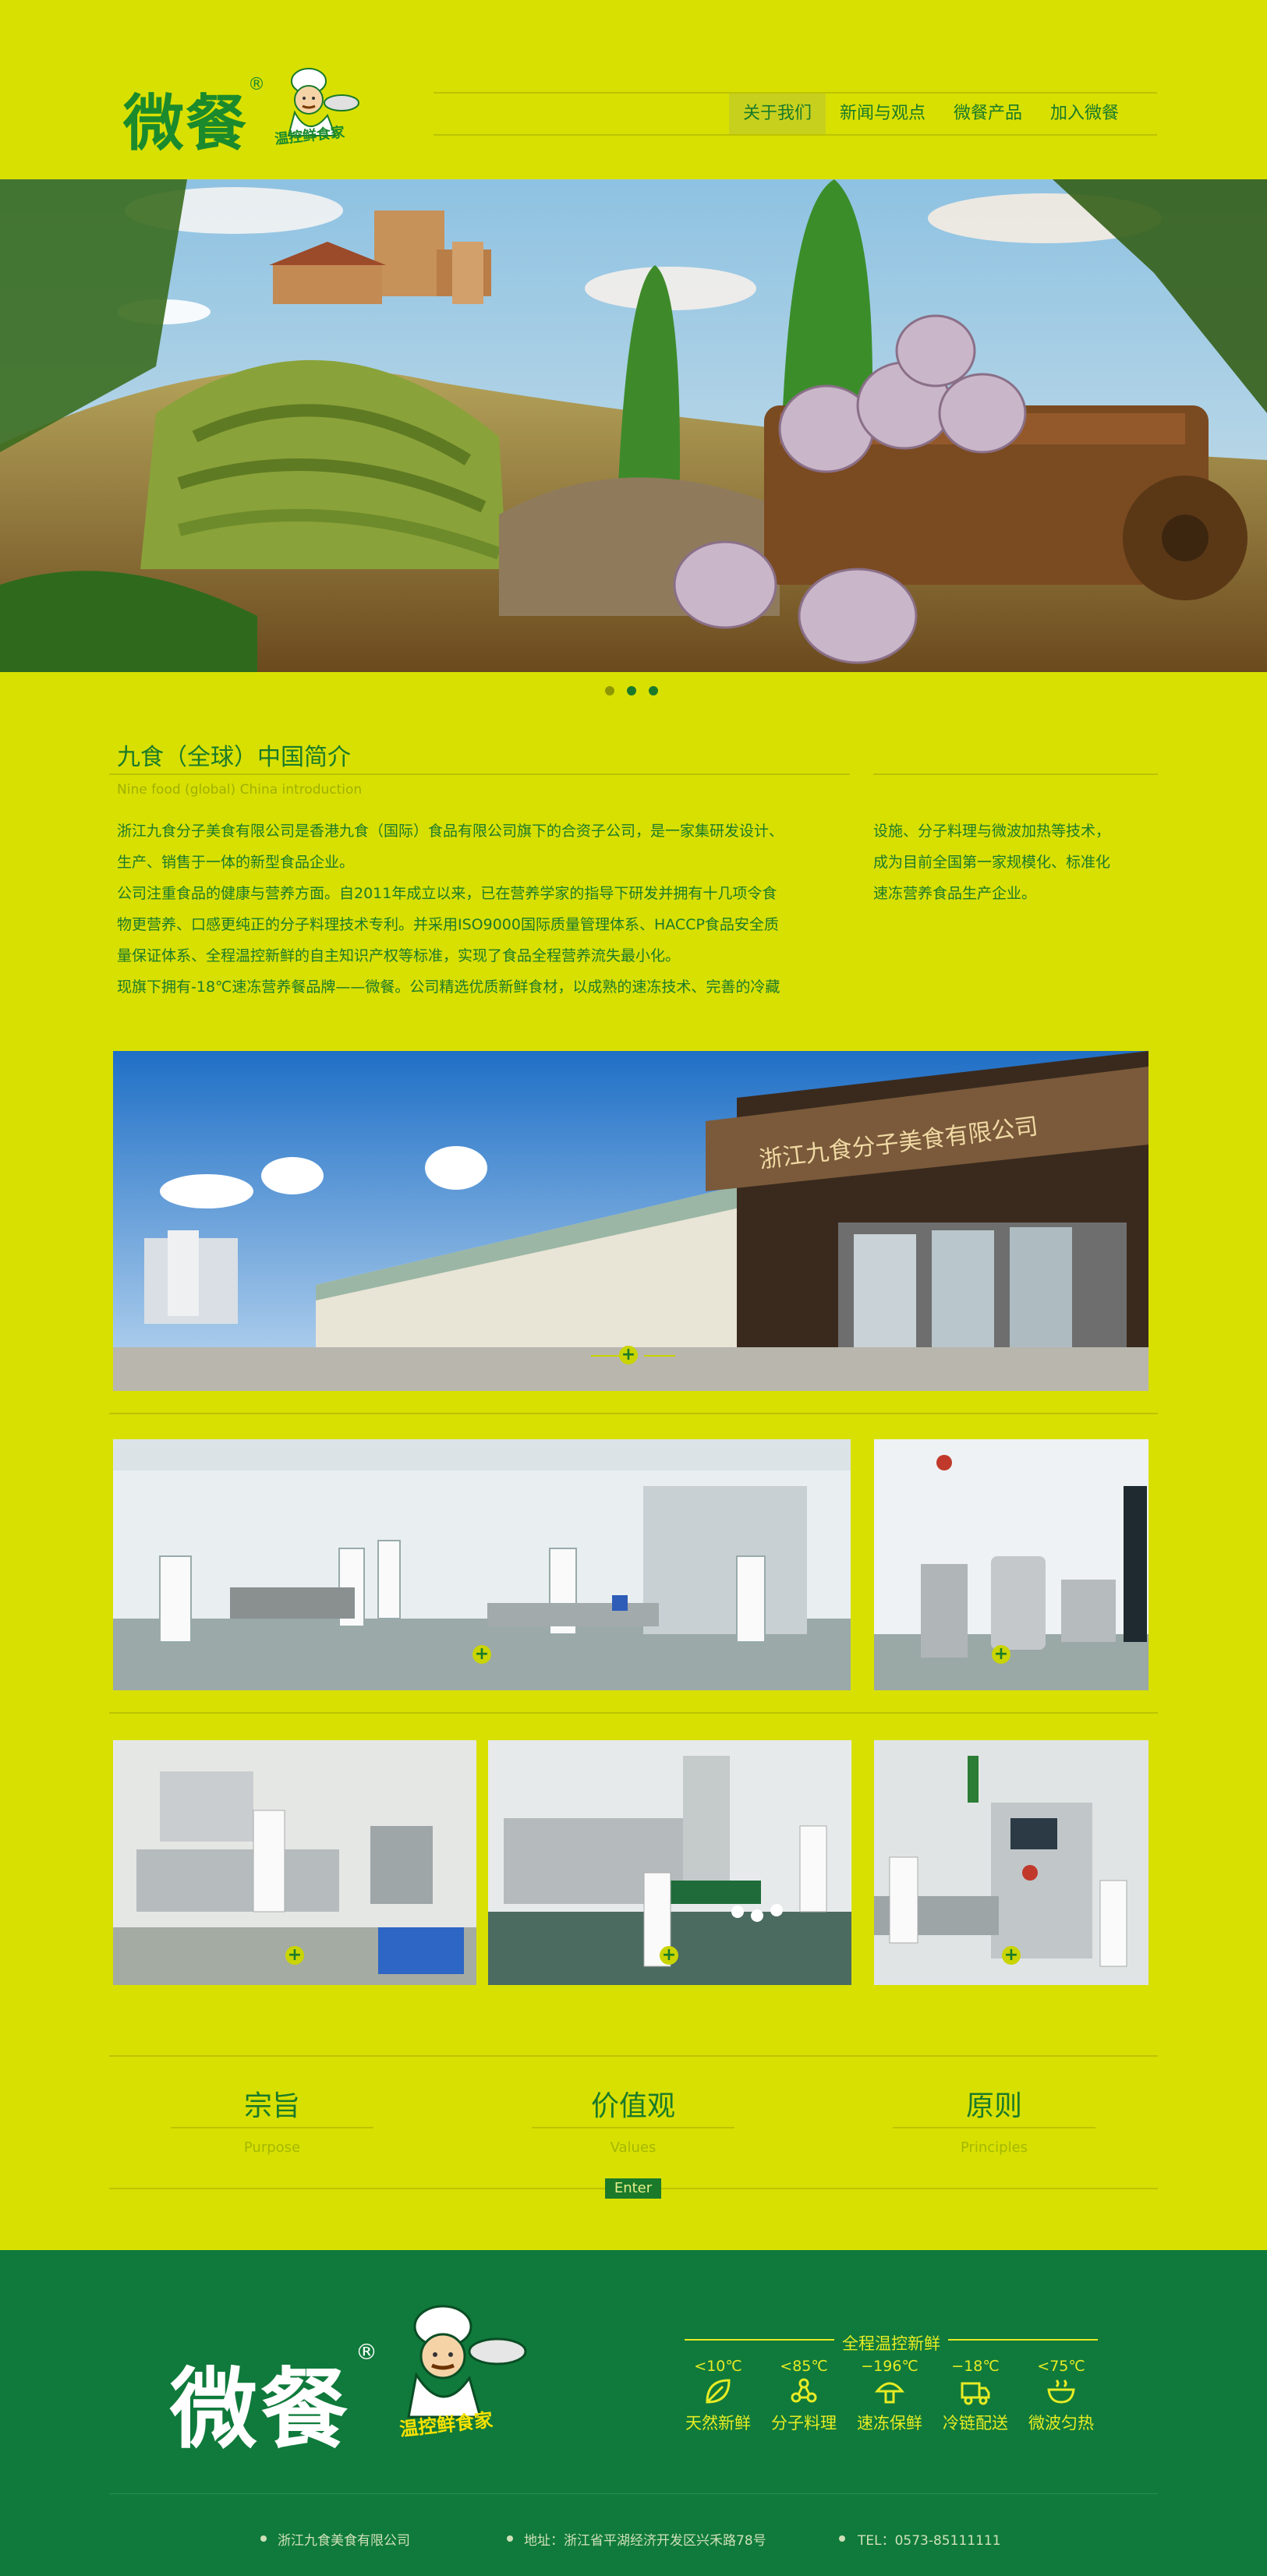 The image size is (1267, 2576). Describe the element at coordinates (718, 2391) in the screenshot. I see `leaf-icon` at that location.